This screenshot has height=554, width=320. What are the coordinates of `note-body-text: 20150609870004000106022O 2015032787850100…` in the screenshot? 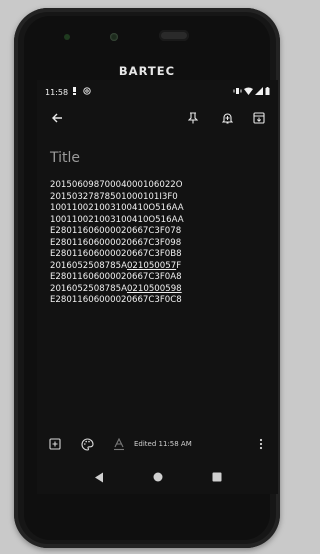 It's located at (117, 243).